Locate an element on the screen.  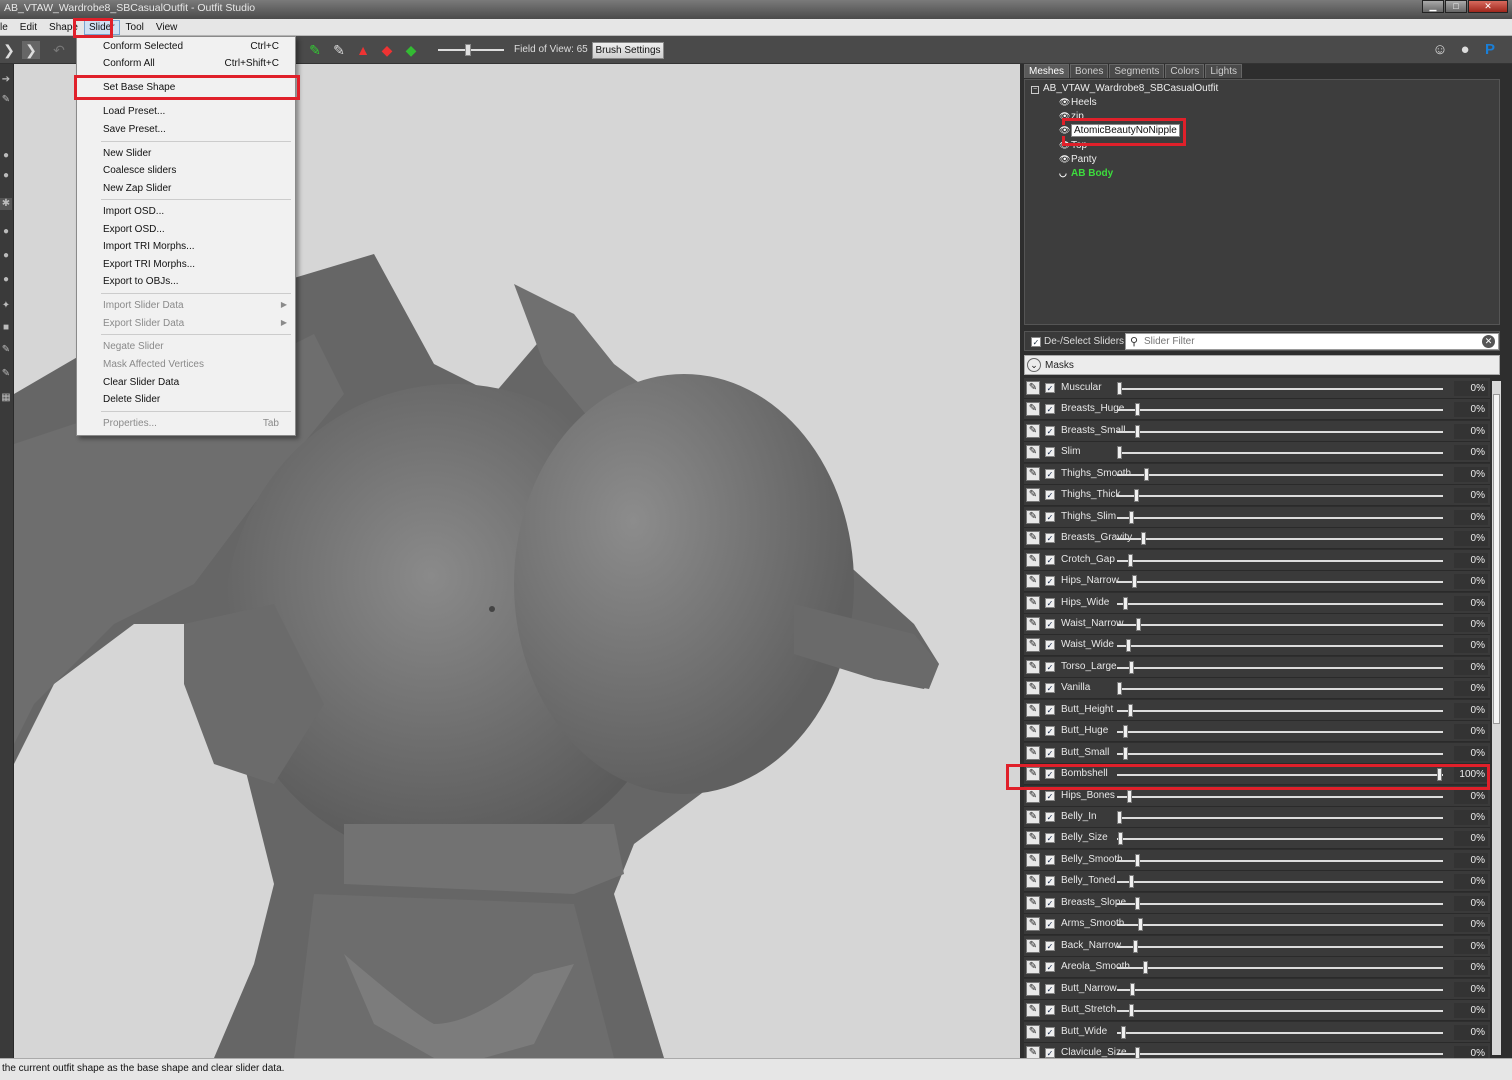
link-tool-icon: ✦ is located at coordinates (6, 306).